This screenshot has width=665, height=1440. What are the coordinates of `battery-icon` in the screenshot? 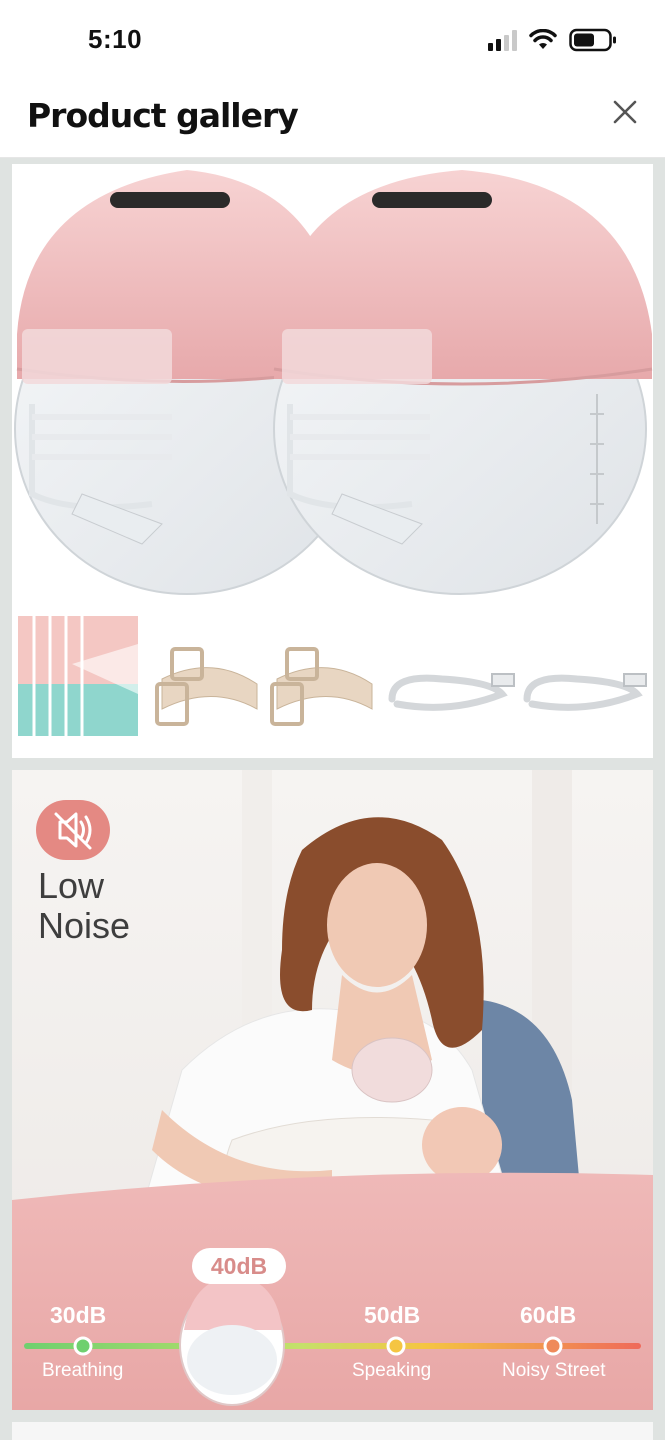 It's located at (592, 40).